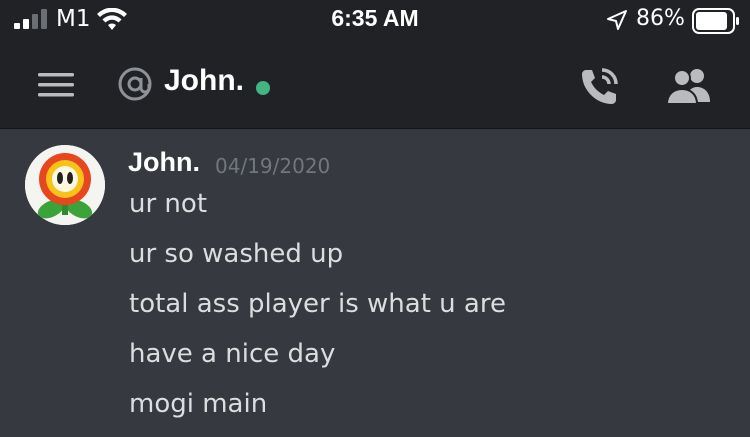  Describe the element at coordinates (273, 166) in the screenshot. I see `message-timestamp: 04/19/2020` at that location.